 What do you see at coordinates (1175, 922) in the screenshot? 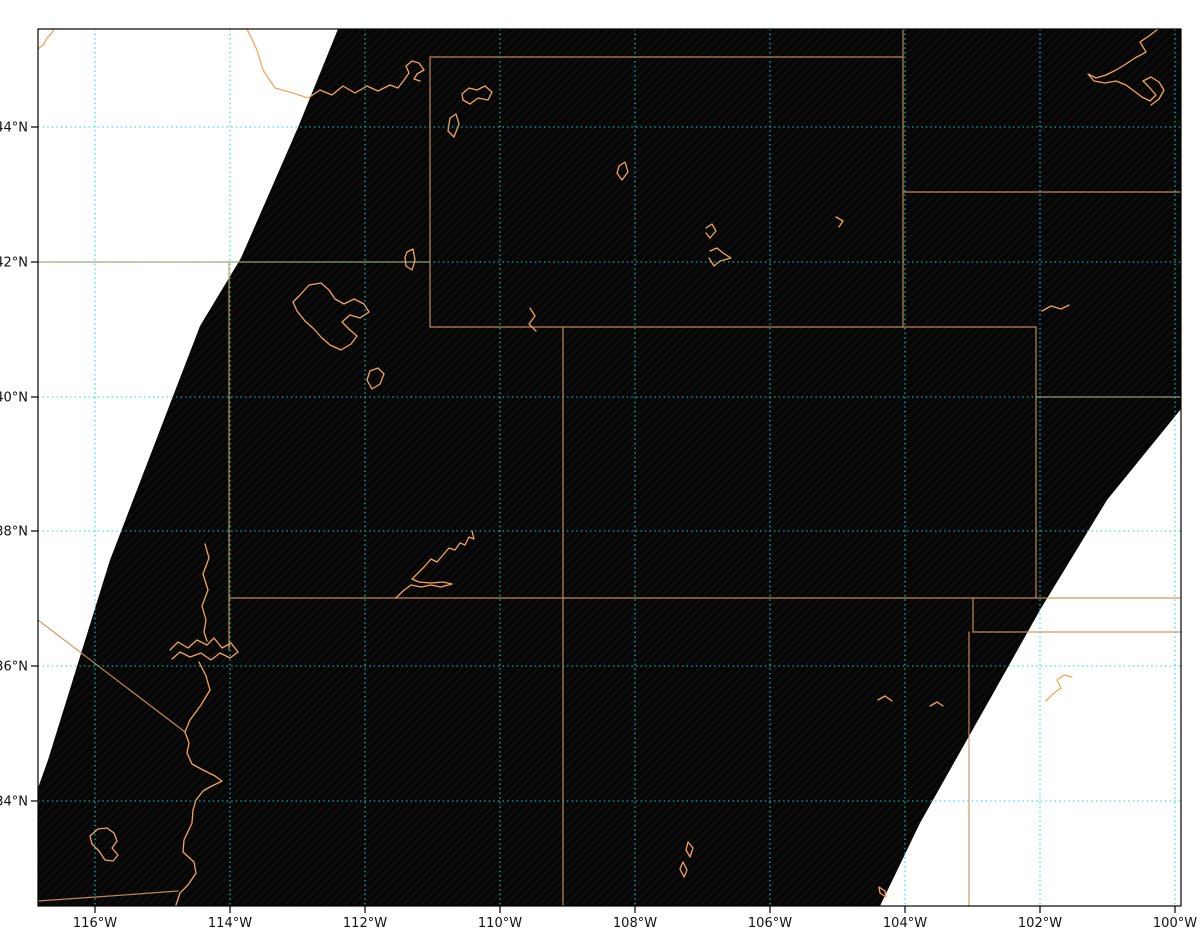
I see `tick-label-lon-100°W: 100°W` at bounding box center [1175, 922].